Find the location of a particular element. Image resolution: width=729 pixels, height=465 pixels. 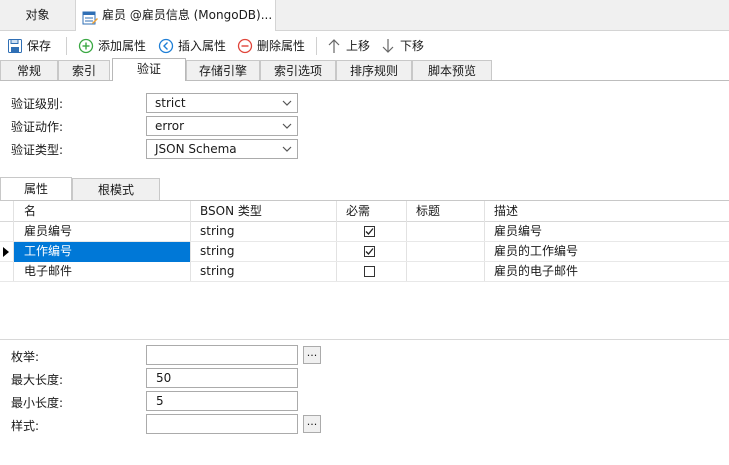

current-row-indicator-icon is located at coordinates (6, 252).